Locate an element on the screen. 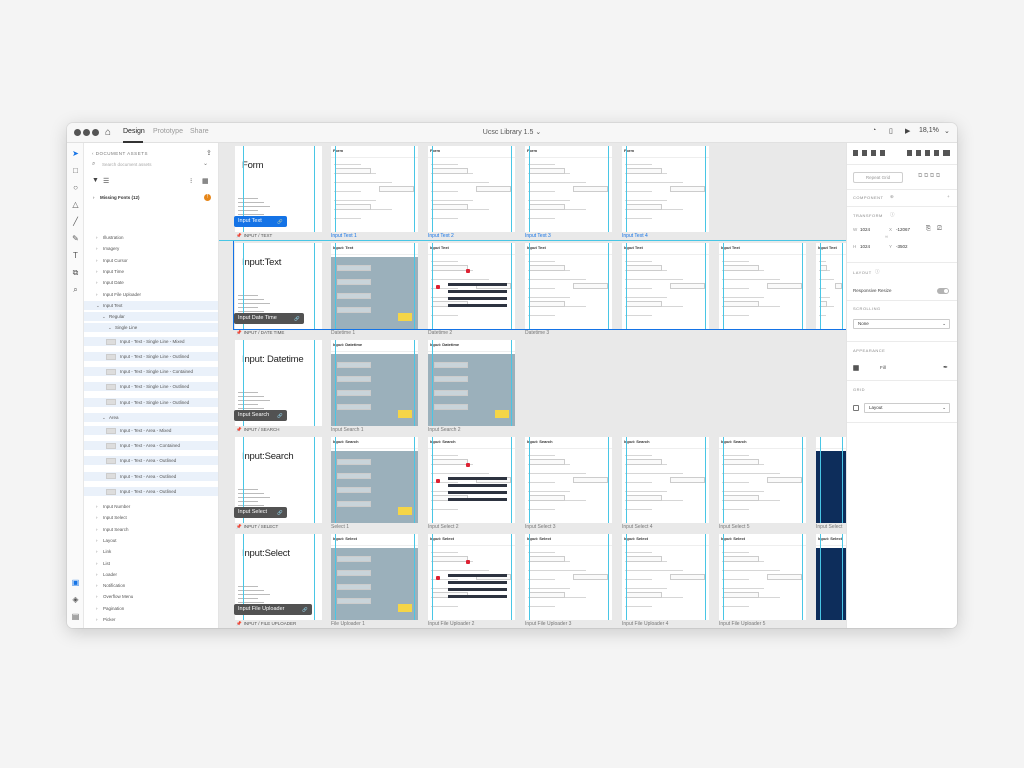 The width and height of the screenshot is (1024, 768). component-item: Input - Text - Single Line - Mixed is located at coordinates (151, 341).